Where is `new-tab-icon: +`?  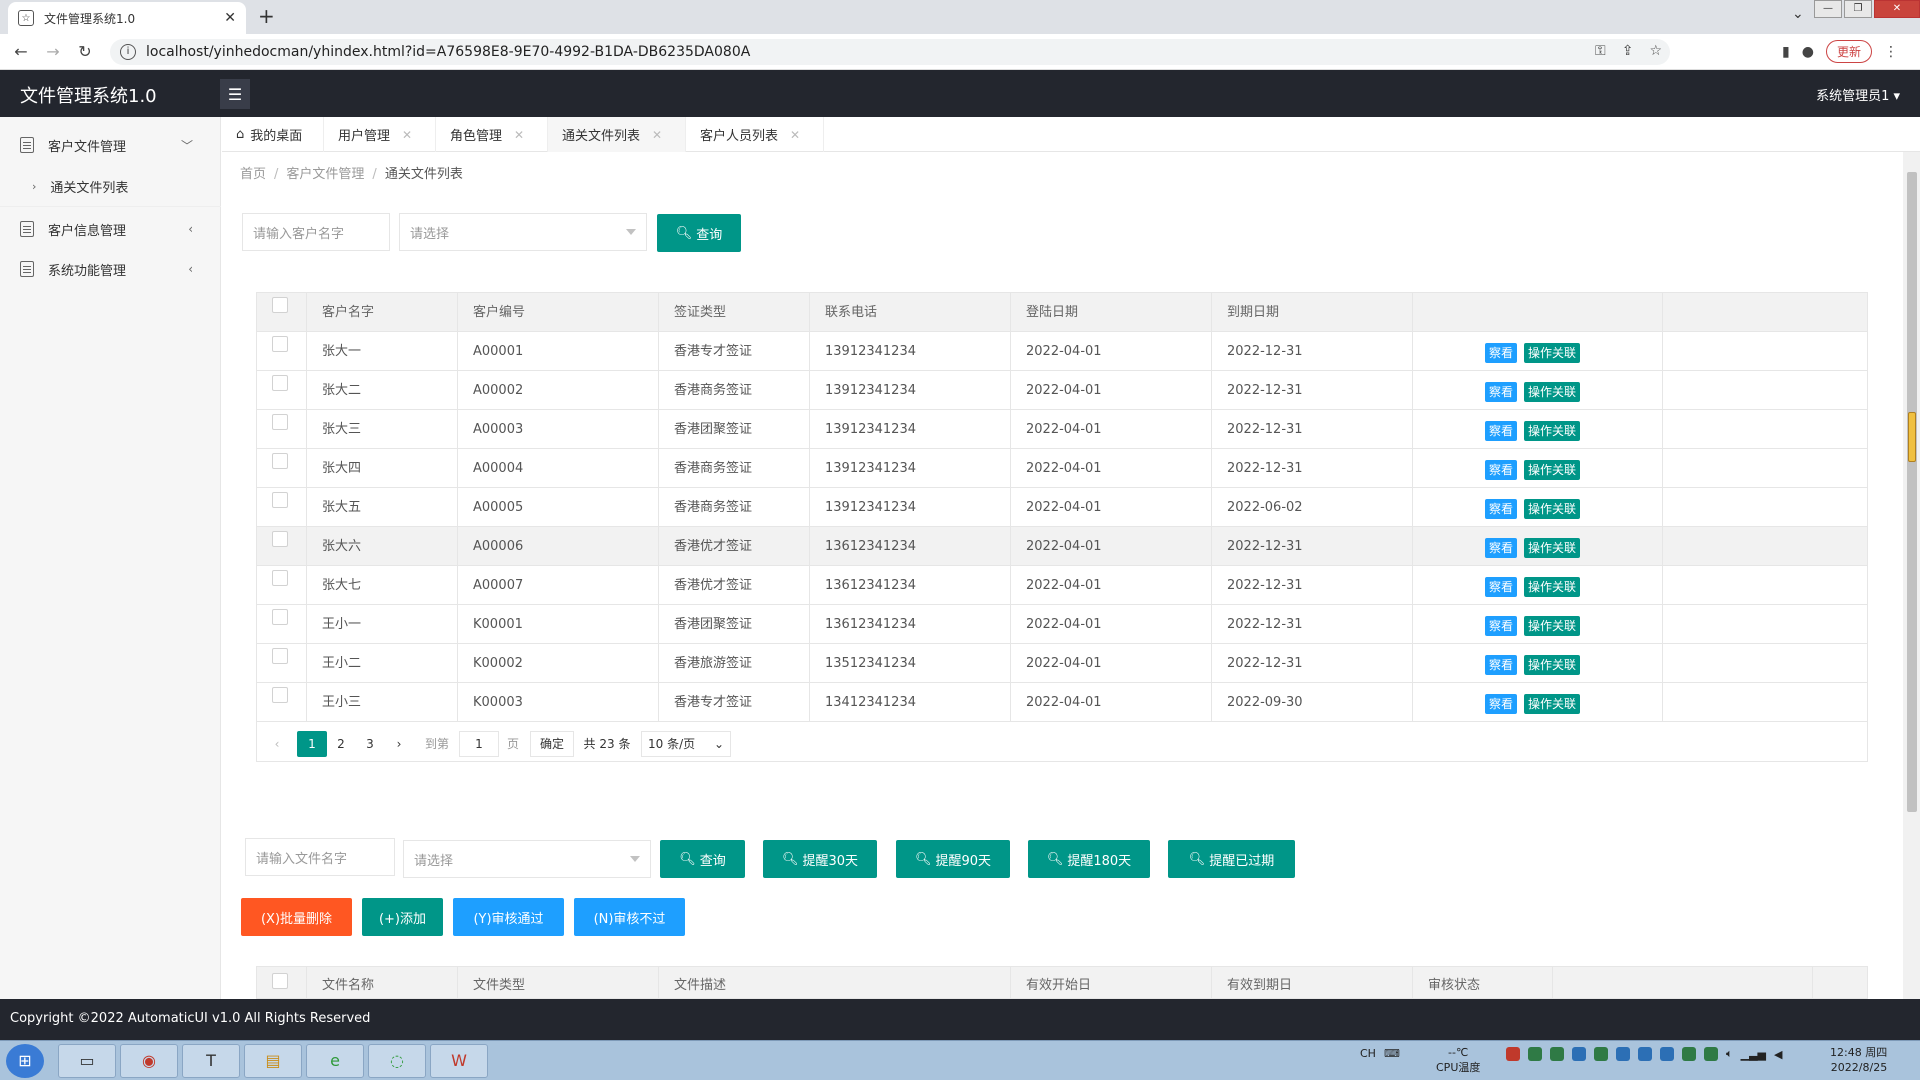
new-tab-icon: + is located at coordinates (266, 16).